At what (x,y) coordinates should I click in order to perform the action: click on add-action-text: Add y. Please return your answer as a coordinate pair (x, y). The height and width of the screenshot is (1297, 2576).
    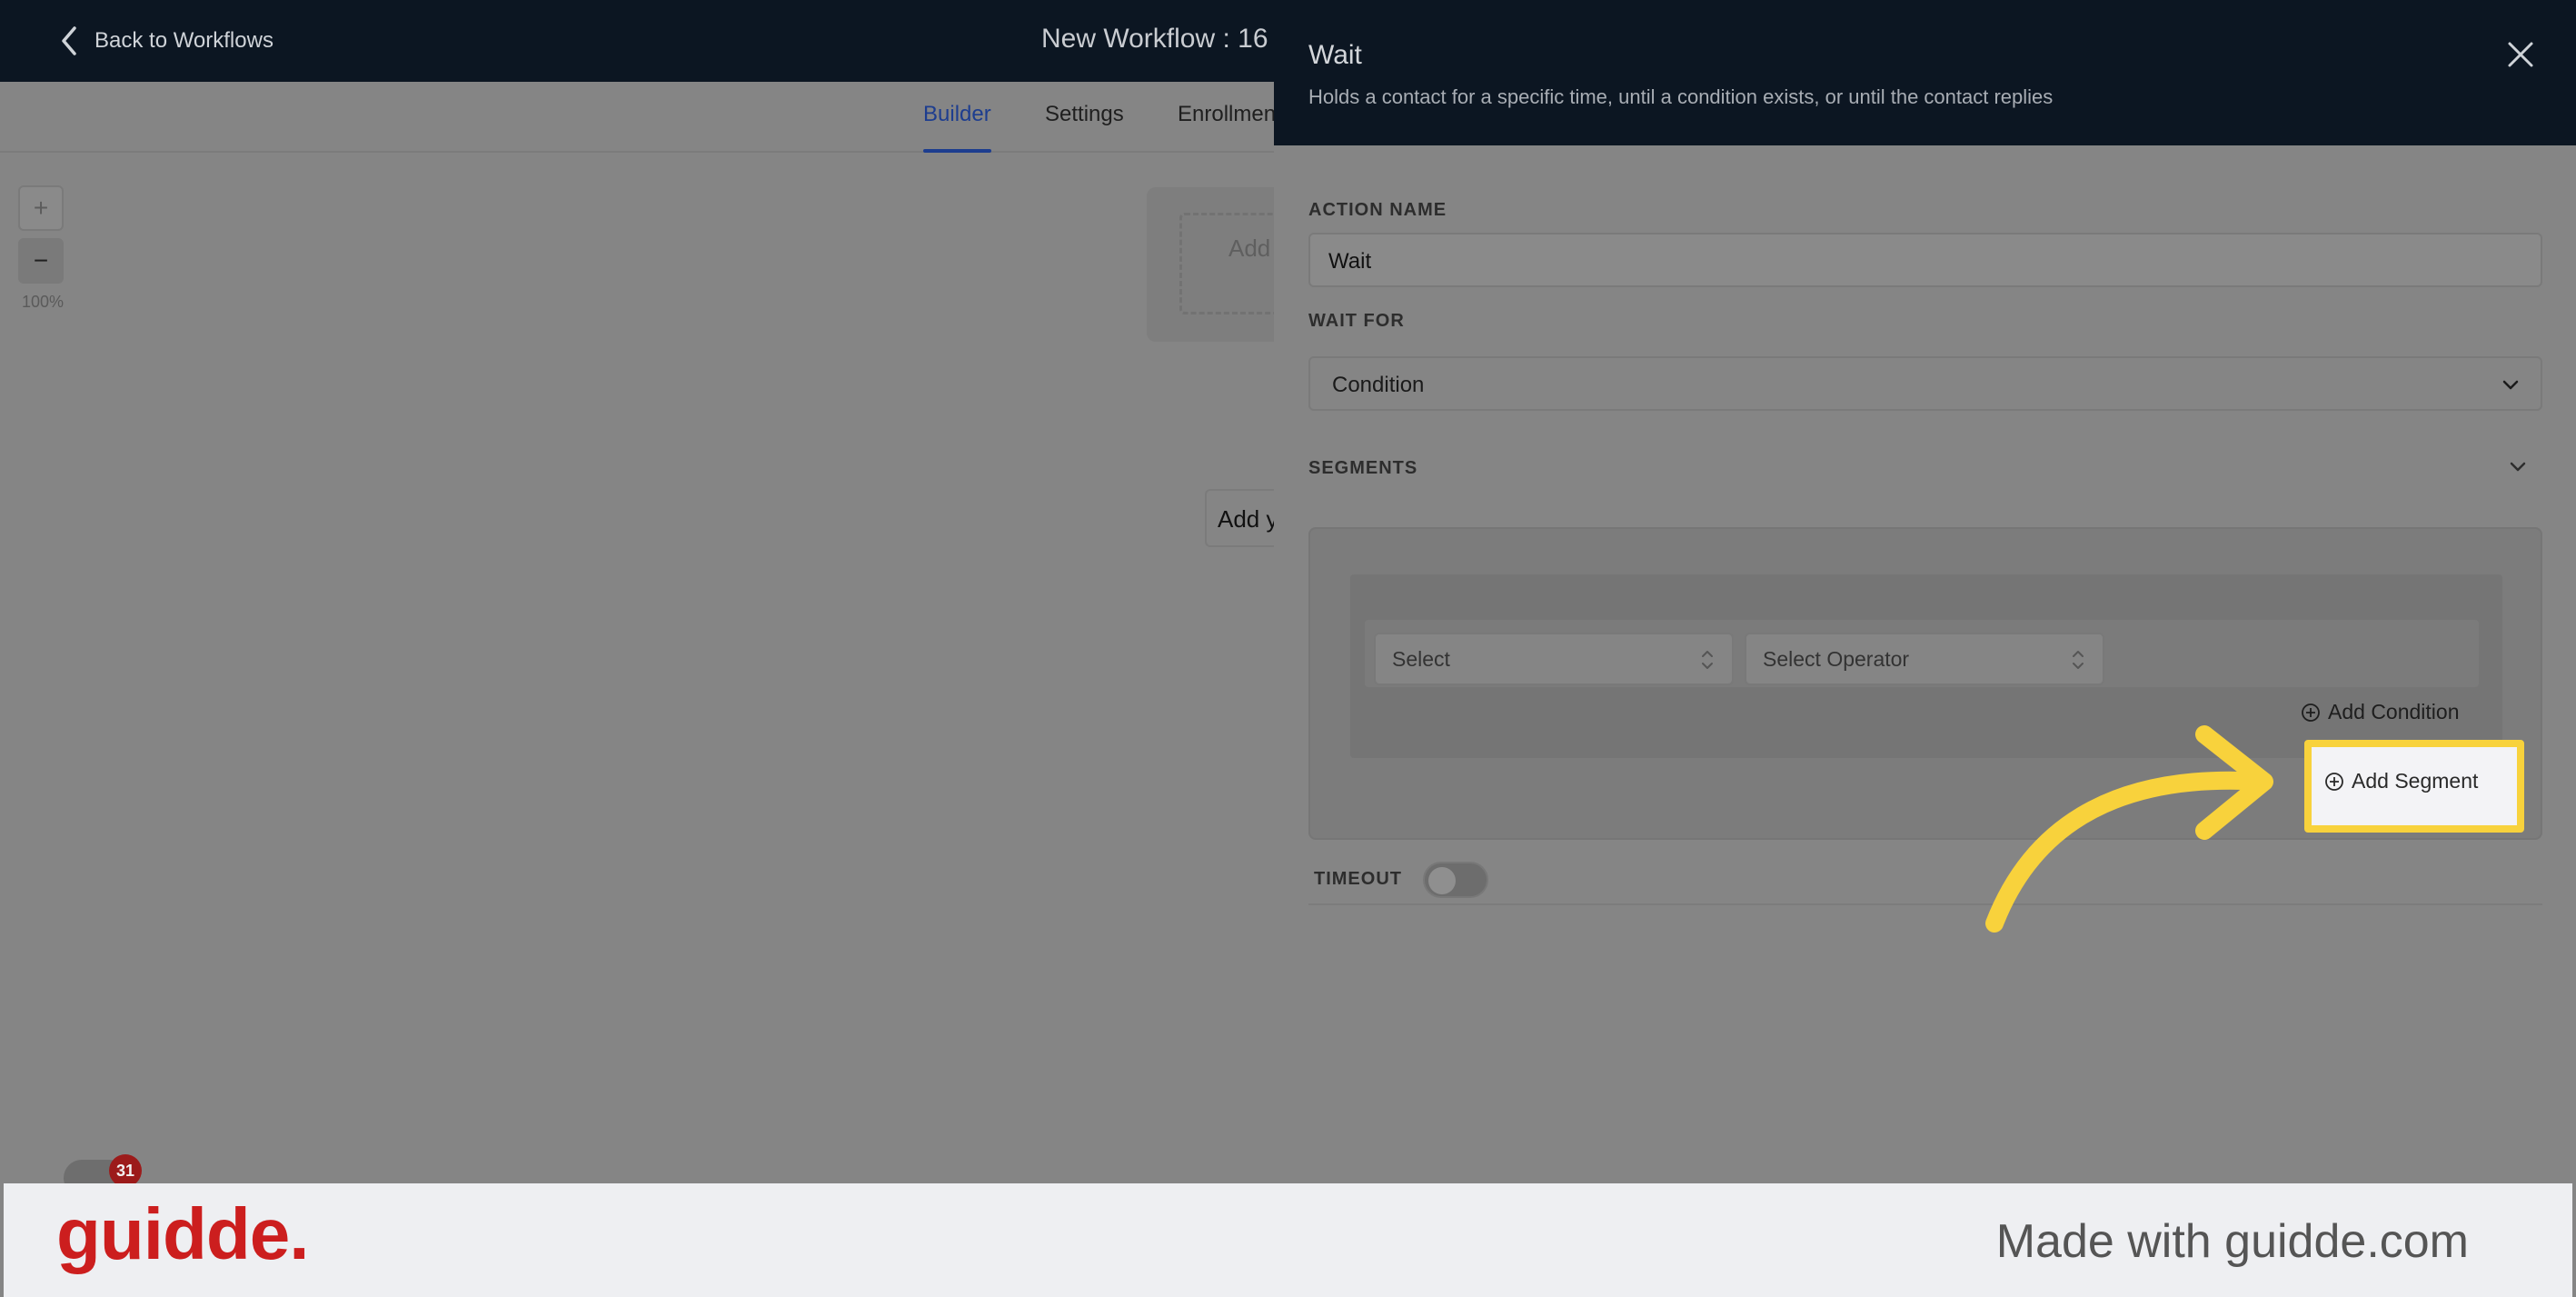
    Looking at the image, I should click on (1246, 519).